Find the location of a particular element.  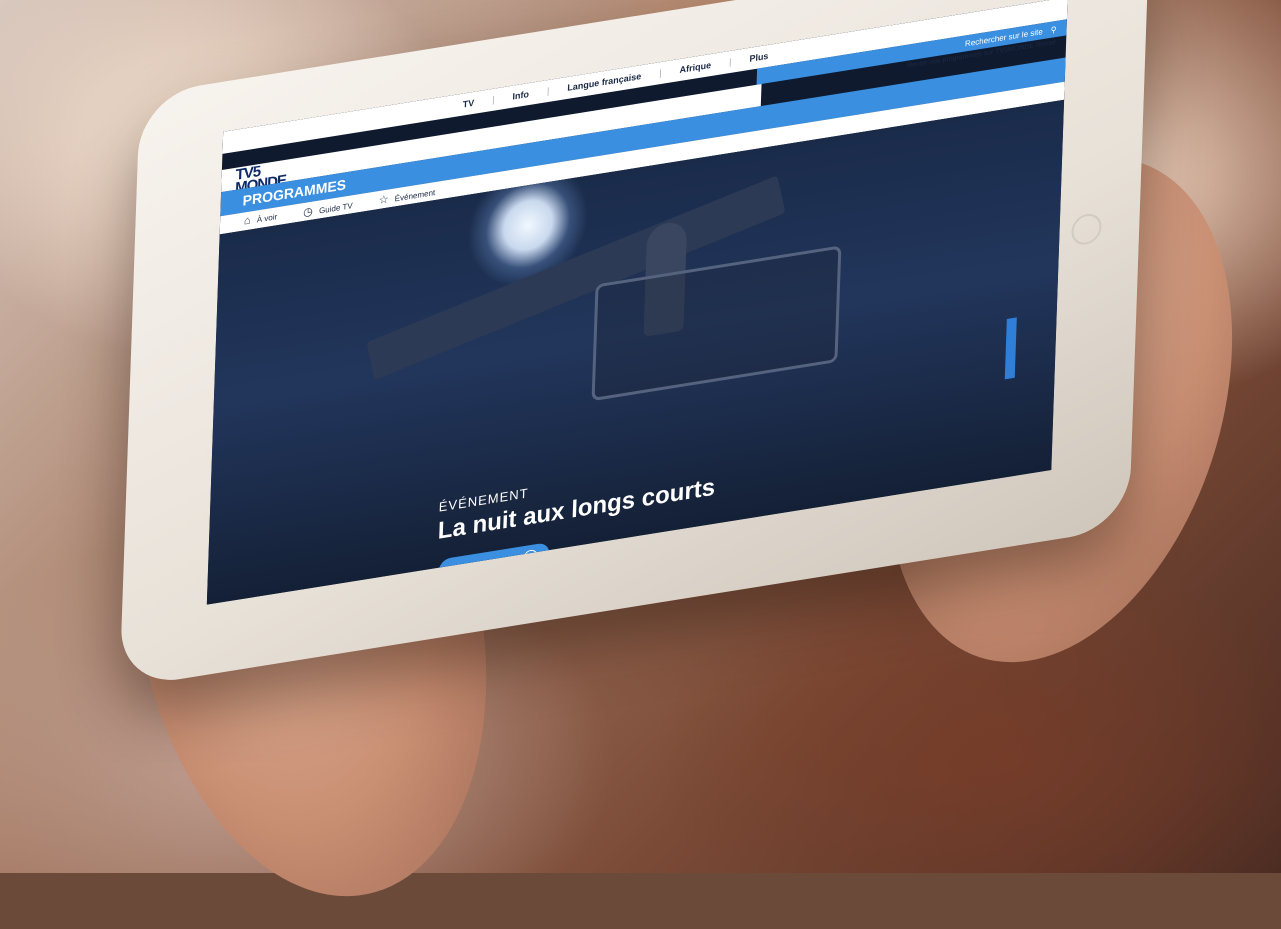

home-icon: ⌂ is located at coordinates (247, 221).